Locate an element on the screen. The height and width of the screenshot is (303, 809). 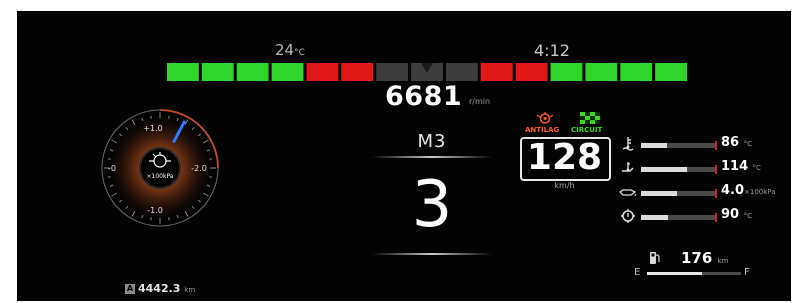
antilag-icon is located at coordinates (545, 118).